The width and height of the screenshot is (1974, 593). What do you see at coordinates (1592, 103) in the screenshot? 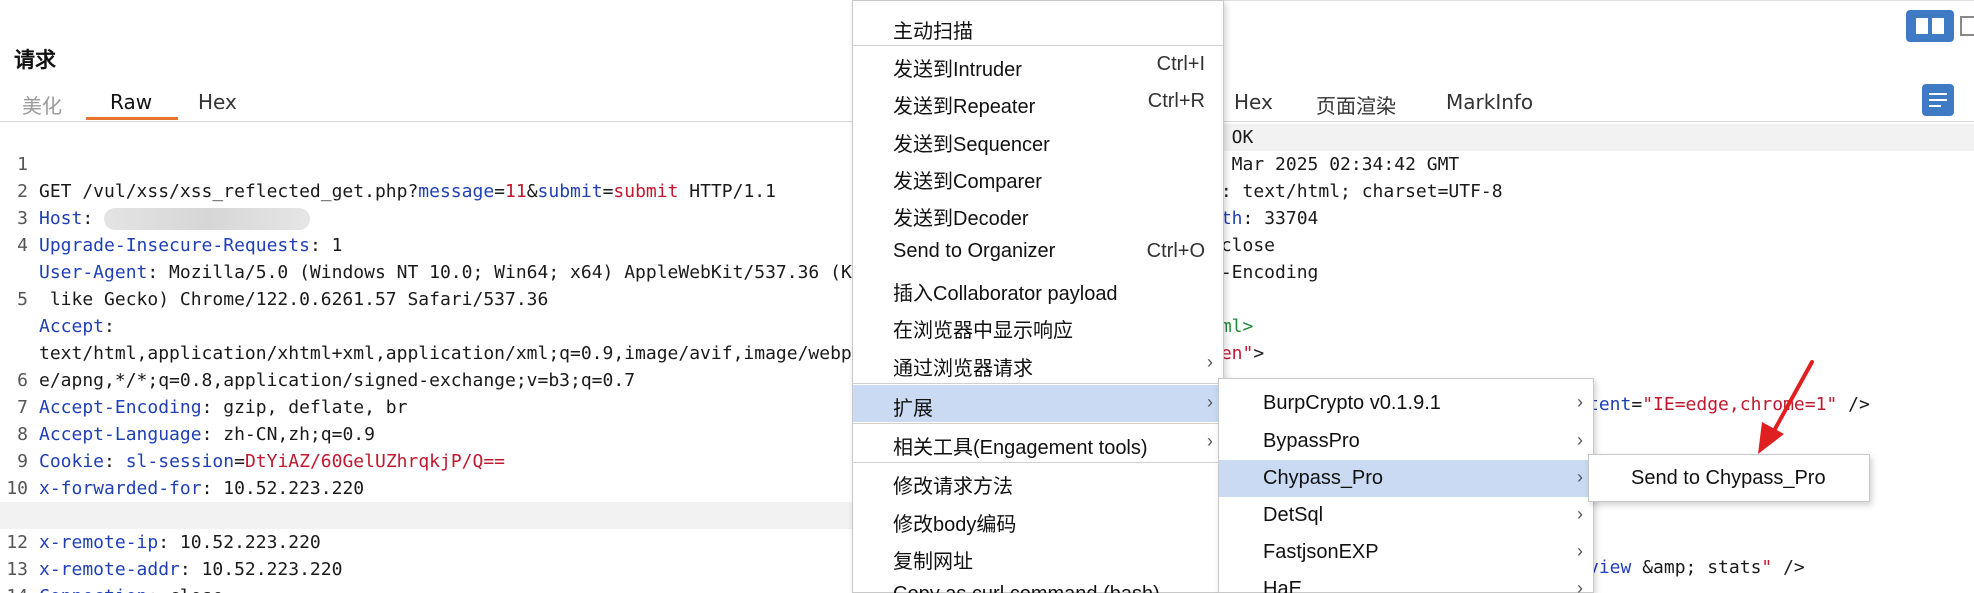
I see `response-tabs: Hex 页面渲染 MarkInfo` at bounding box center [1592, 103].